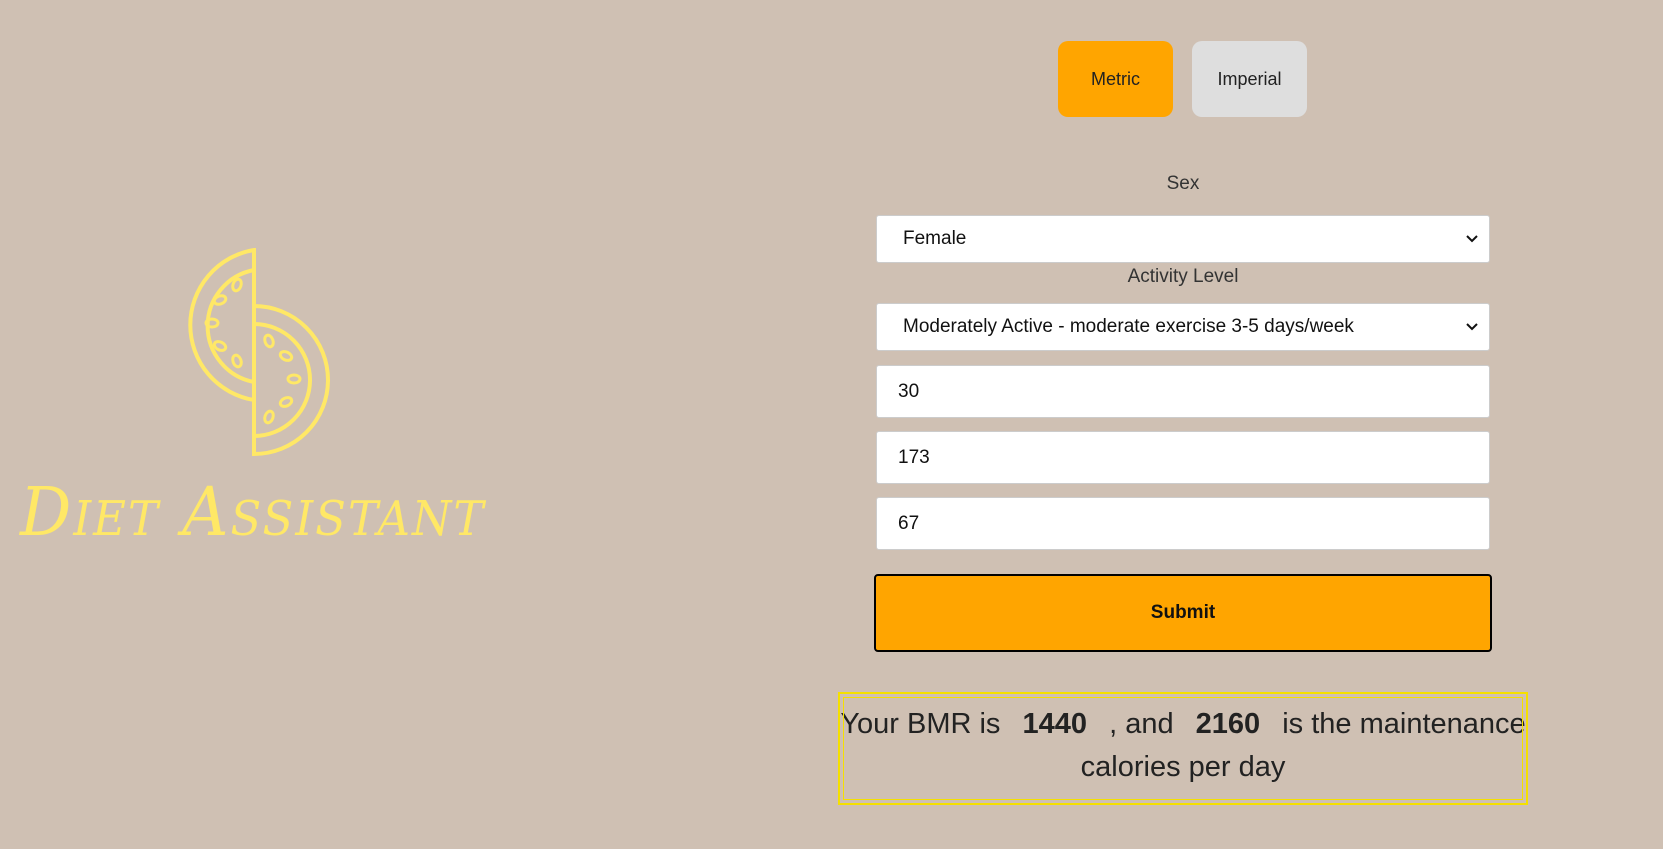 The width and height of the screenshot is (1663, 849). What do you see at coordinates (1055, 724) in the screenshot?
I see `bmr-value: 1440` at bounding box center [1055, 724].